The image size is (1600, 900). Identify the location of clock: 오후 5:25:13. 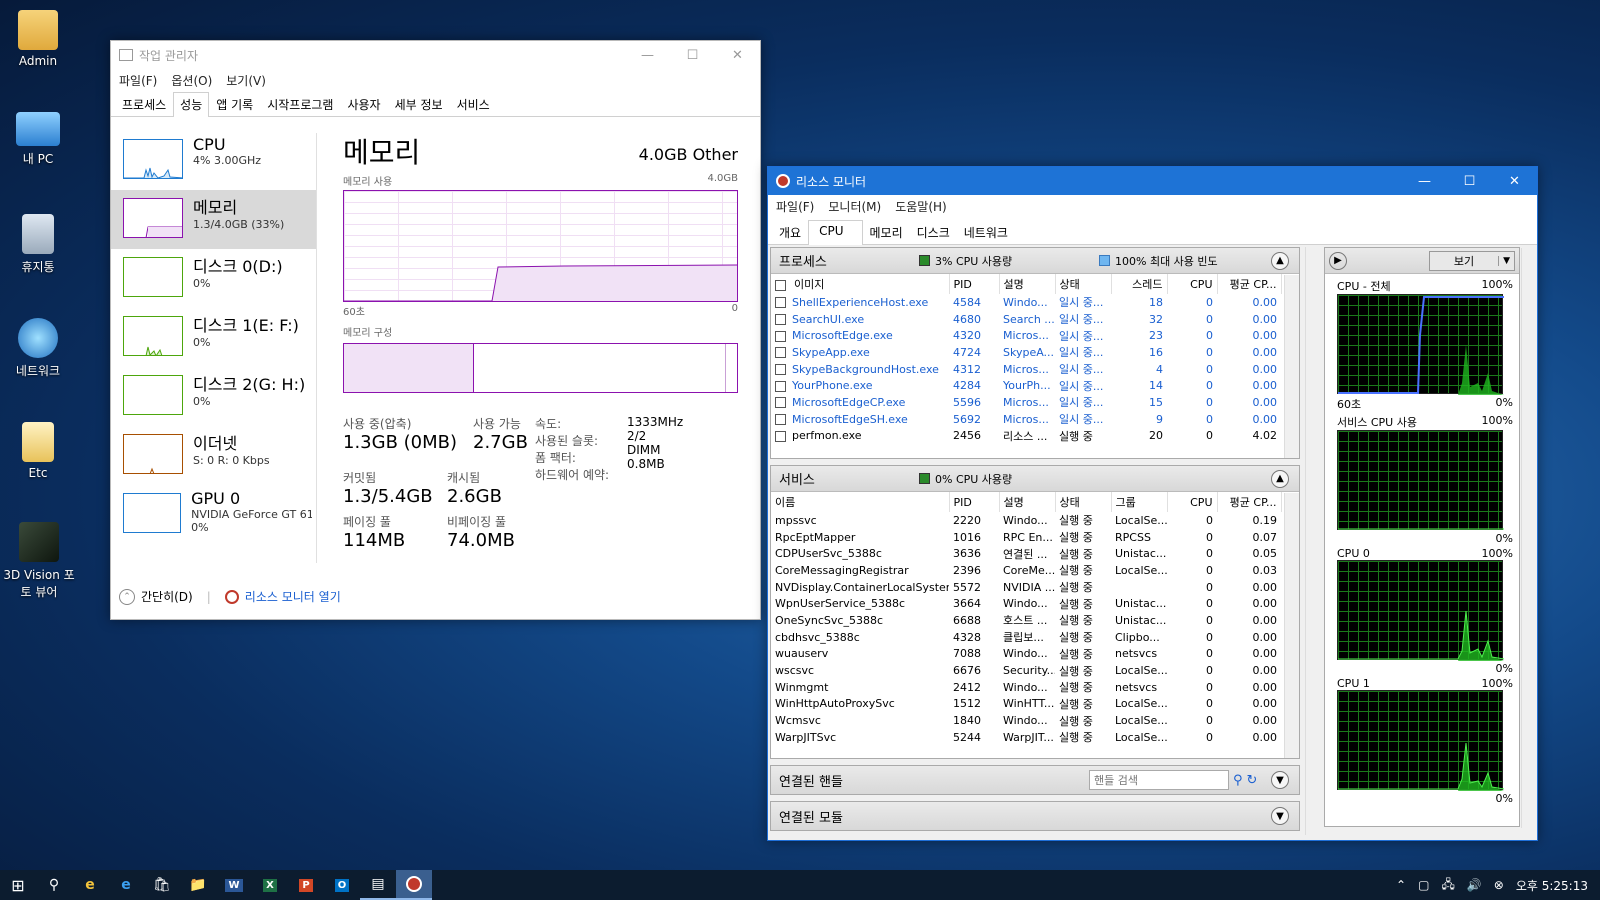
(1552, 885).